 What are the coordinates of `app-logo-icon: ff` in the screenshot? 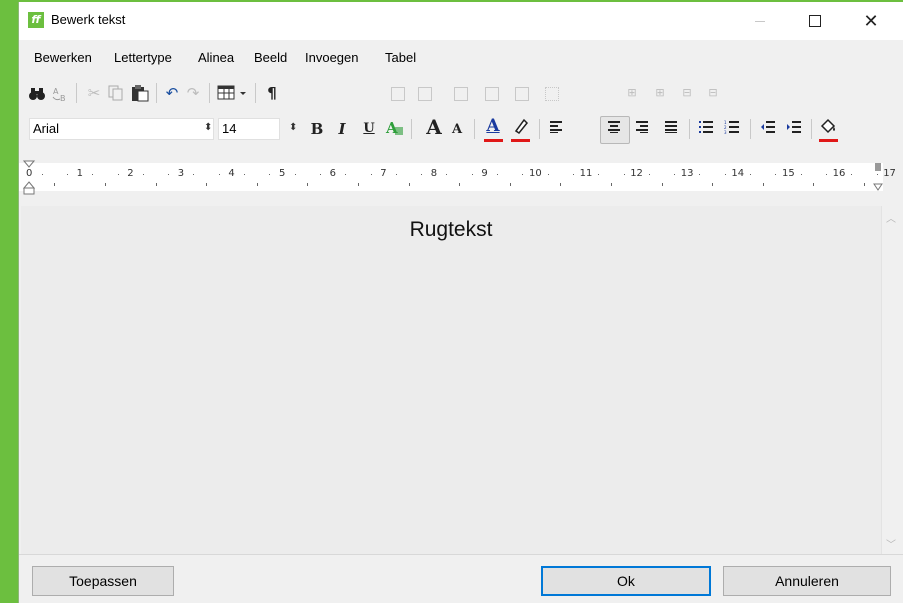 It's located at (36, 20).